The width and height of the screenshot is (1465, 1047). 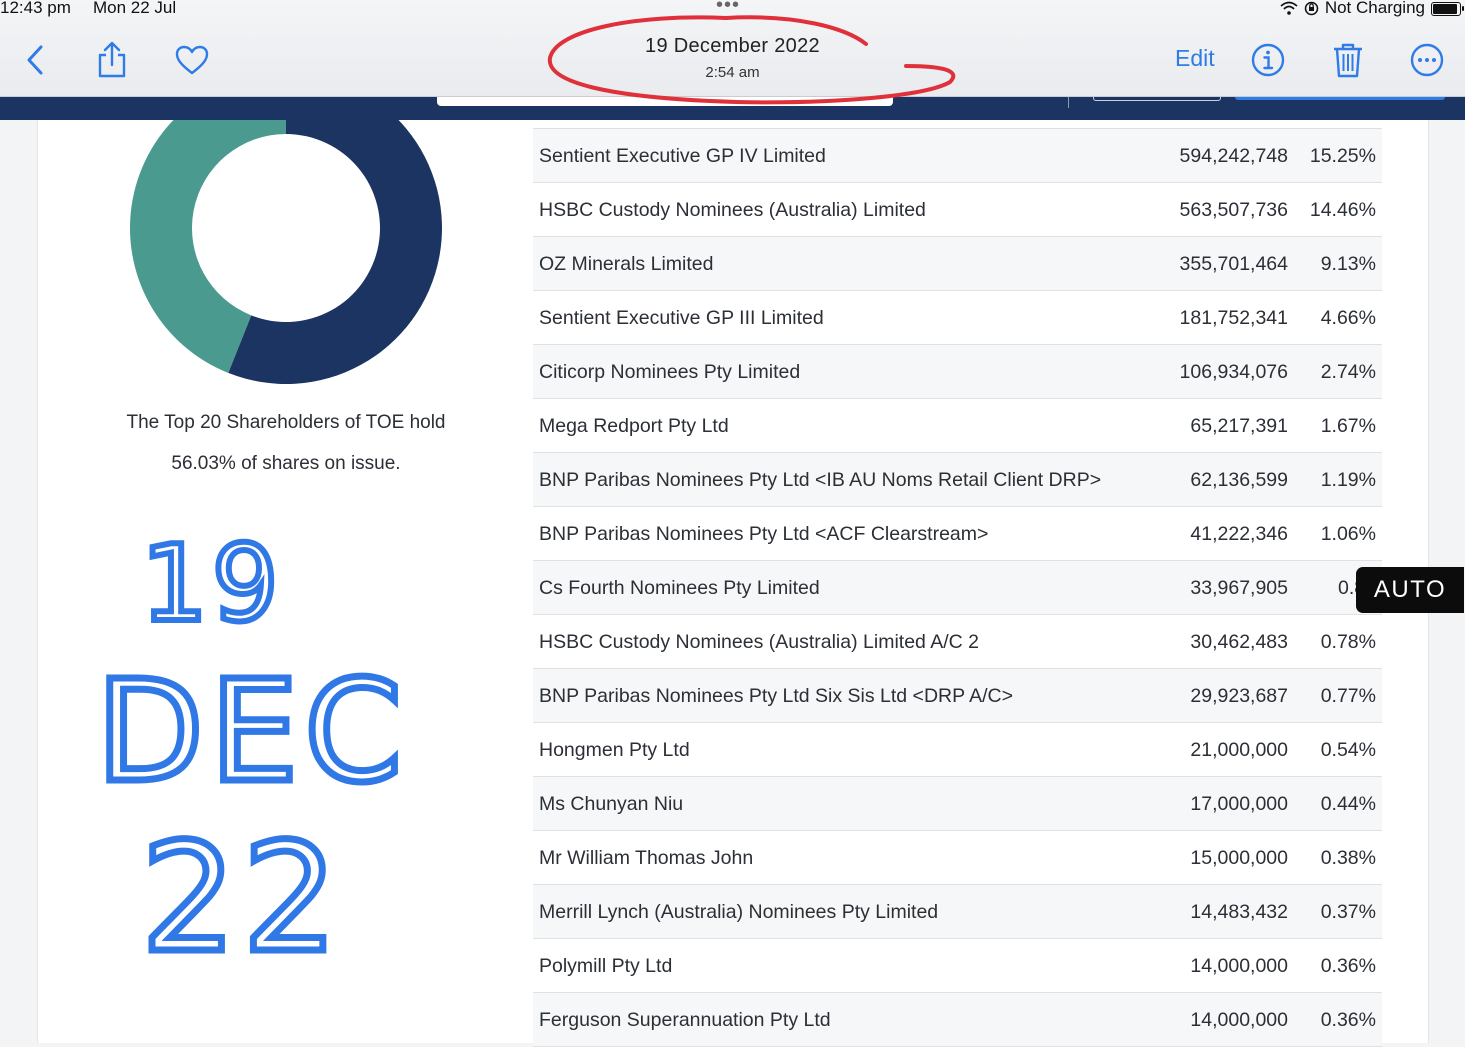 I want to click on info-icon, so click(x=1268, y=60).